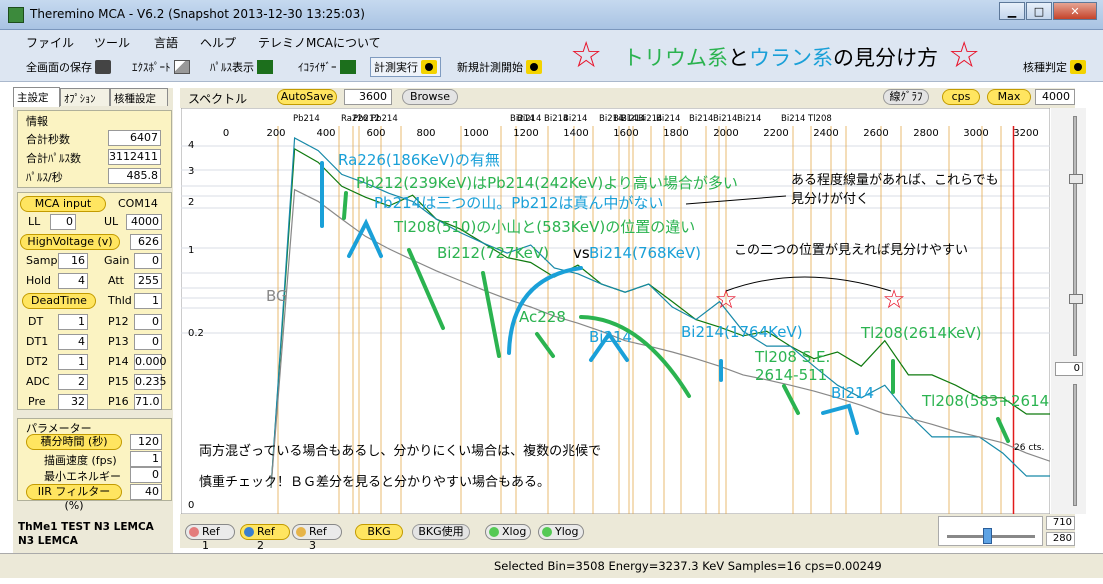  Describe the element at coordinates (885, 58) in the screenshot. I see `banner-how: の見分け方` at that location.